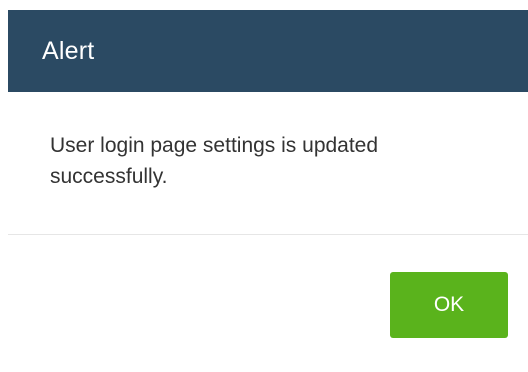  What do you see at coordinates (68, 50) in the screenshot?
I see `dialog-title: Alert` at bounding box center [68, 50].